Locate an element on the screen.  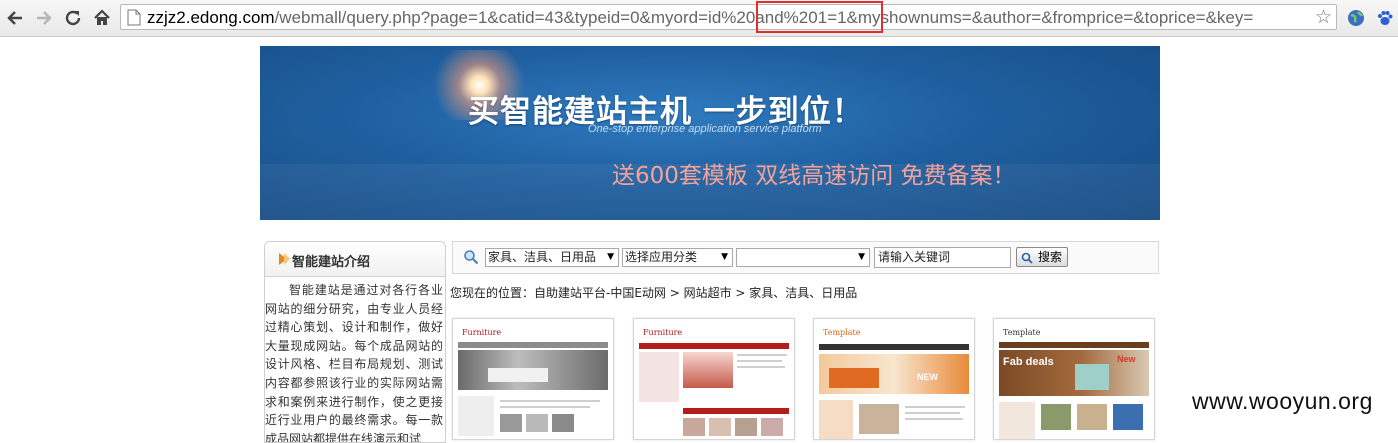
template-thumbnail: Template Fab deals New is located at coordinates (1074, 379).